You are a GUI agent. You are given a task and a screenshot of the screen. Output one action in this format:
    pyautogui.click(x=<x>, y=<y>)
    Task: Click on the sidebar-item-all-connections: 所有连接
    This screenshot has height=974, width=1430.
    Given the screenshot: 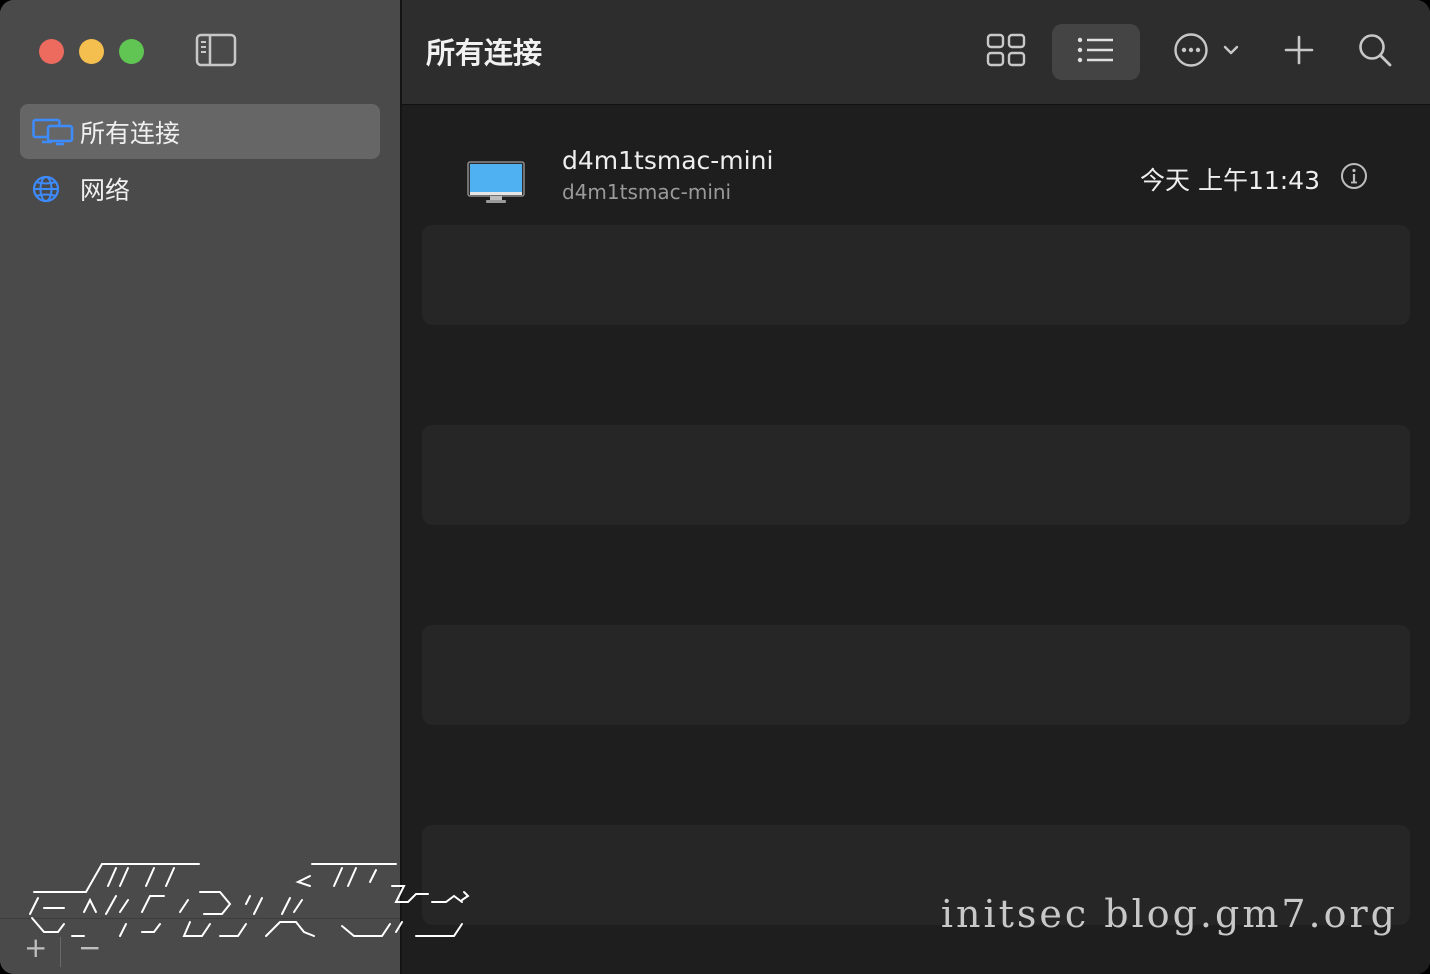 What is the action you would take?
    pyautogui.click(x=200, y=131)
    